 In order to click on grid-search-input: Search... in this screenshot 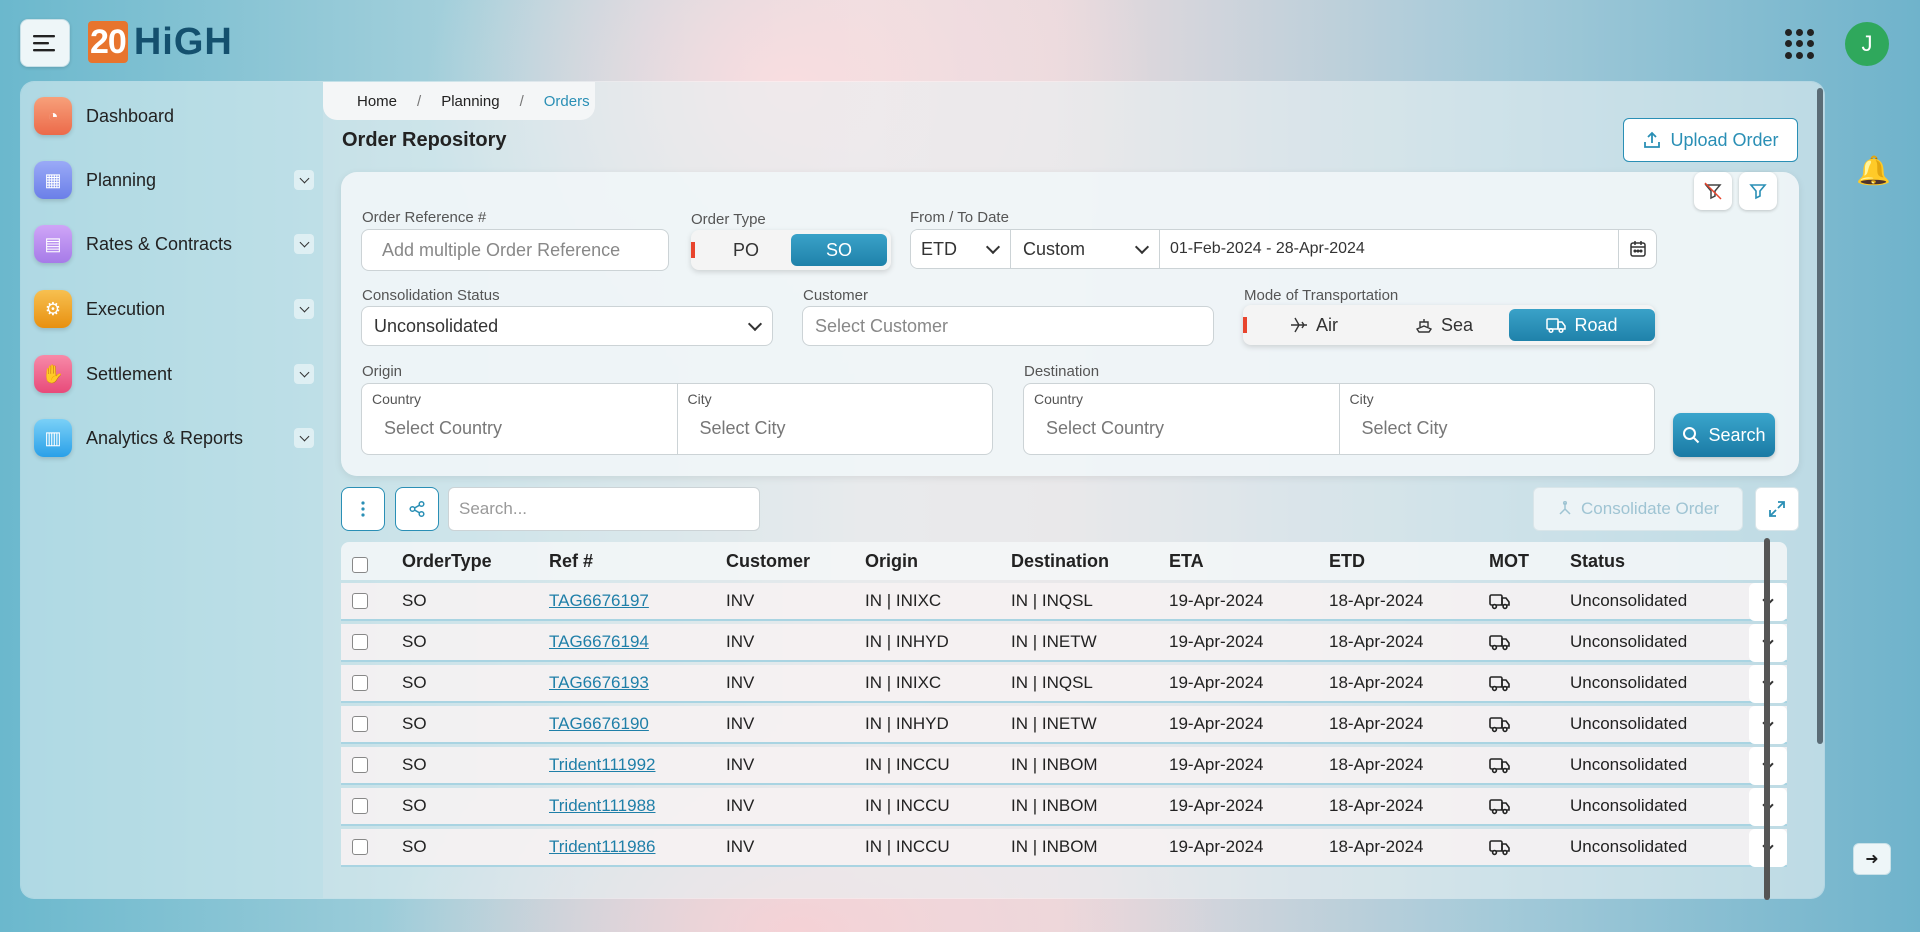, I will do `click(604, 509)`.